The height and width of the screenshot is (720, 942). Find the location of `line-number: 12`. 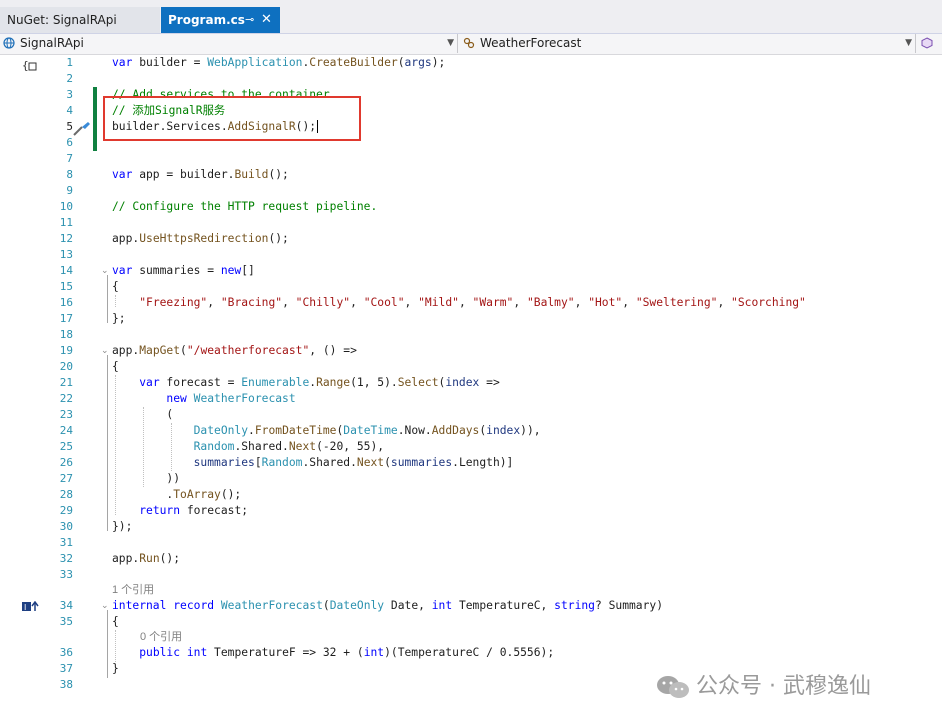

line-number: 12 is located at coordinates (66, 238).